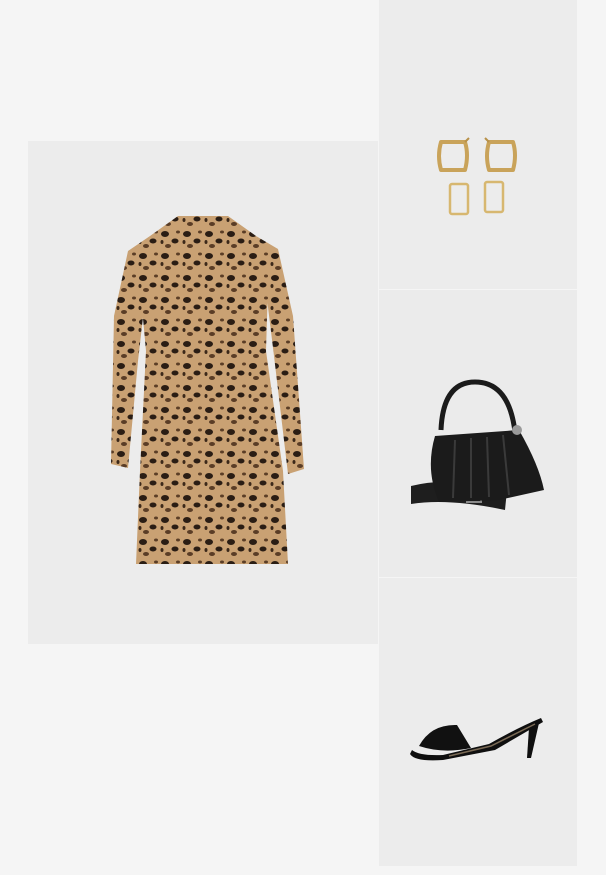 This screenshot has height=875, width=606. Describe the element at coordinates (477, 444) in the screenshot. I see `black-handbag-picture` at that location.